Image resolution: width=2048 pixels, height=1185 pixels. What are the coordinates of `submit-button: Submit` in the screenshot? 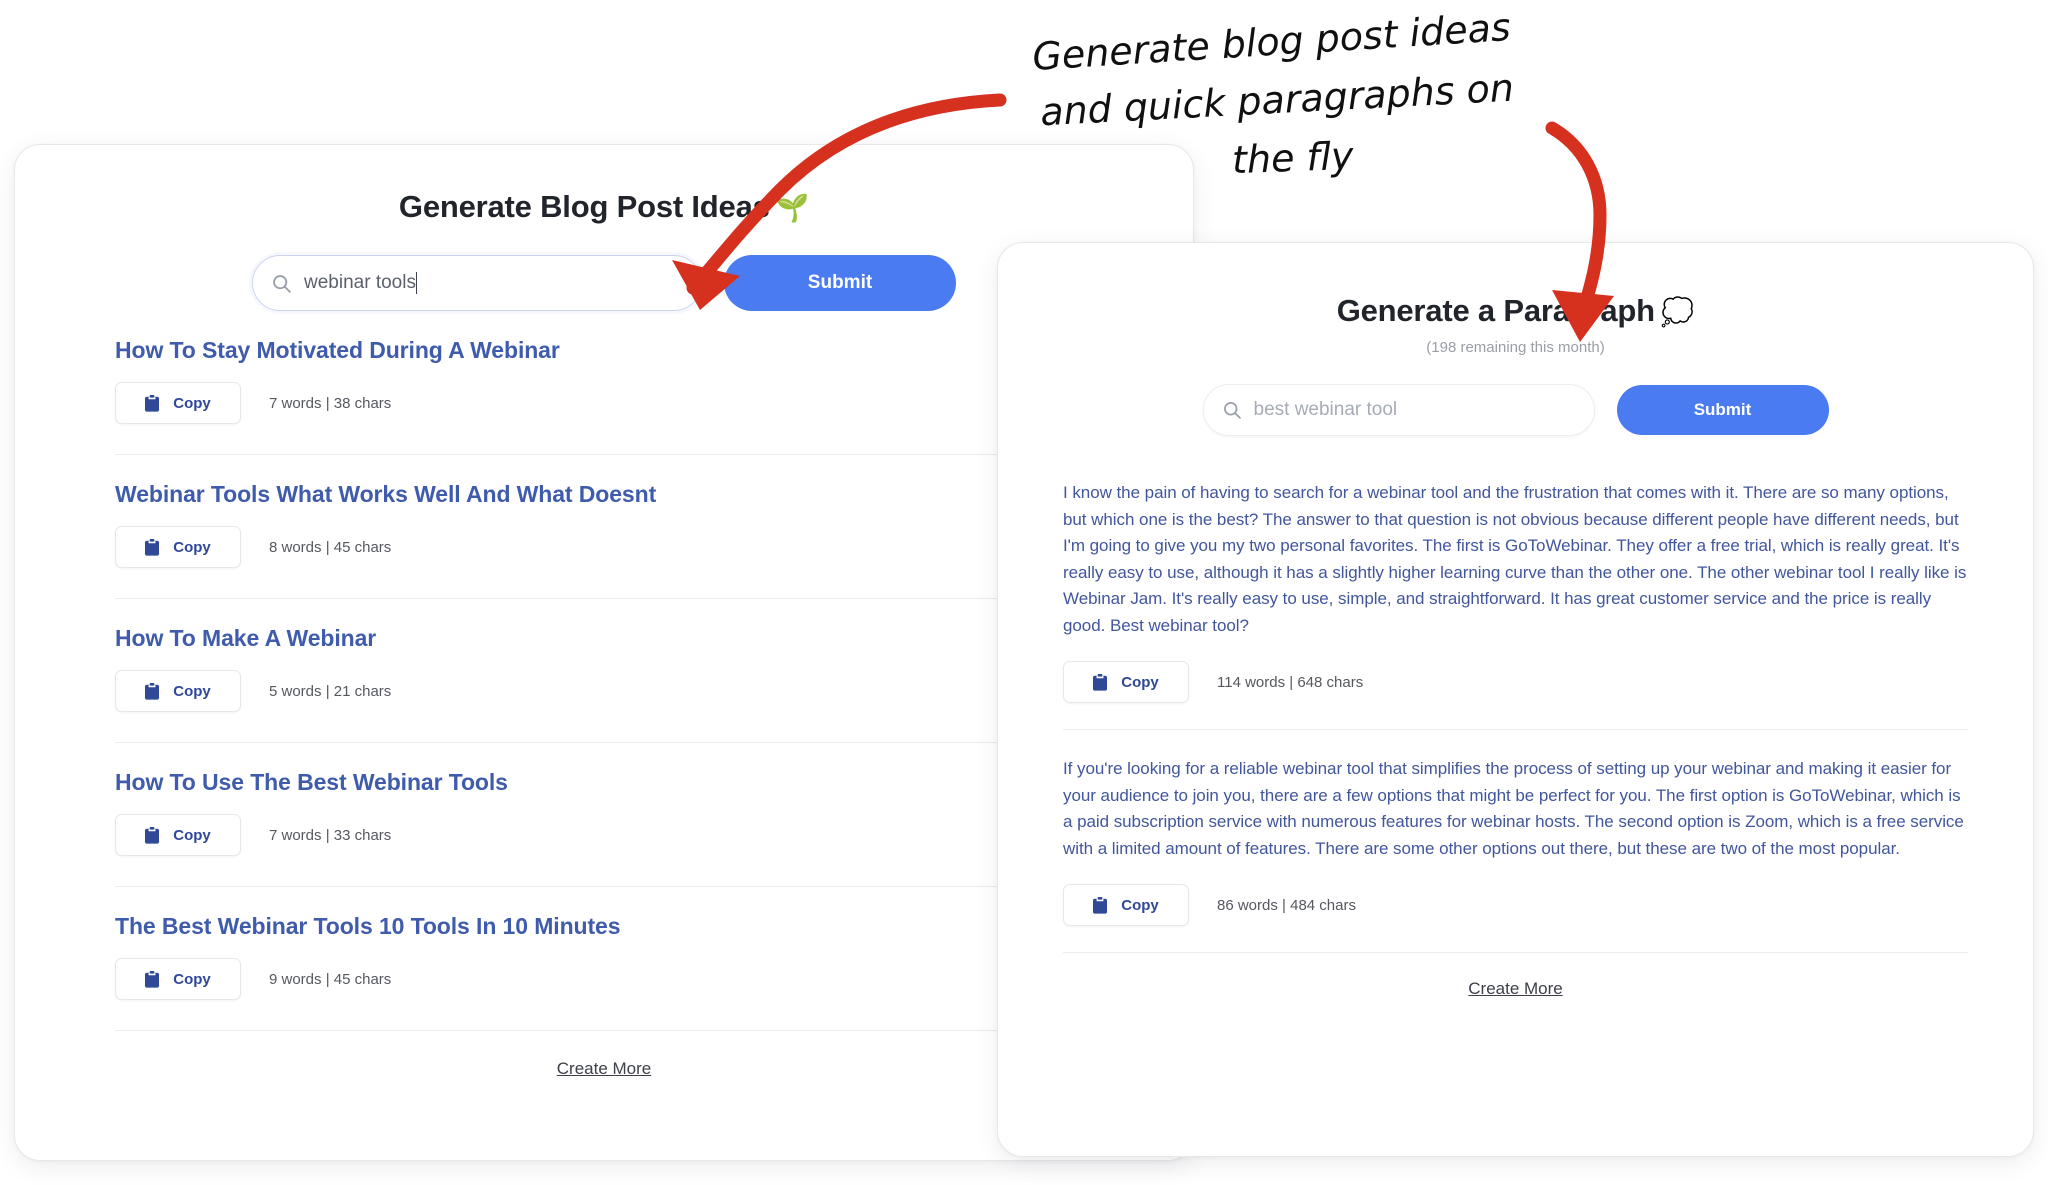 It's located at (840, 283).